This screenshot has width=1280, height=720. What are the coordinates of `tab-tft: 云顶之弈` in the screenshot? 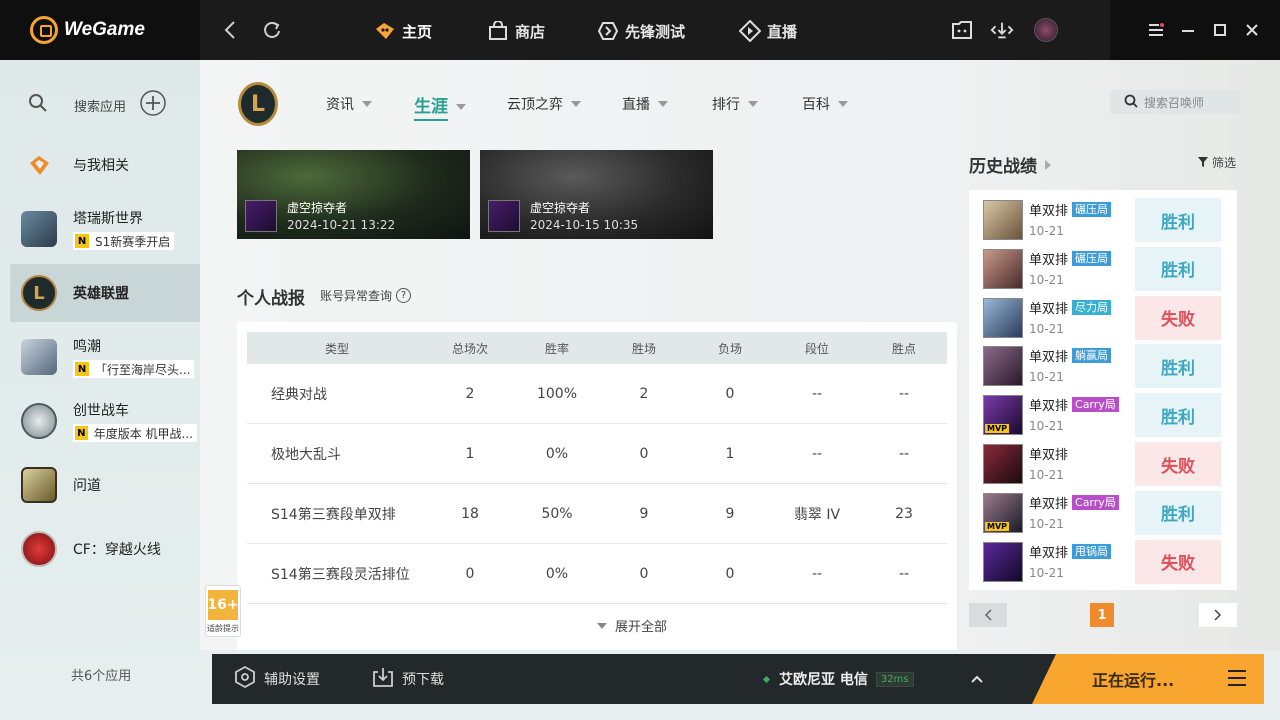 It's located at (544, 104).